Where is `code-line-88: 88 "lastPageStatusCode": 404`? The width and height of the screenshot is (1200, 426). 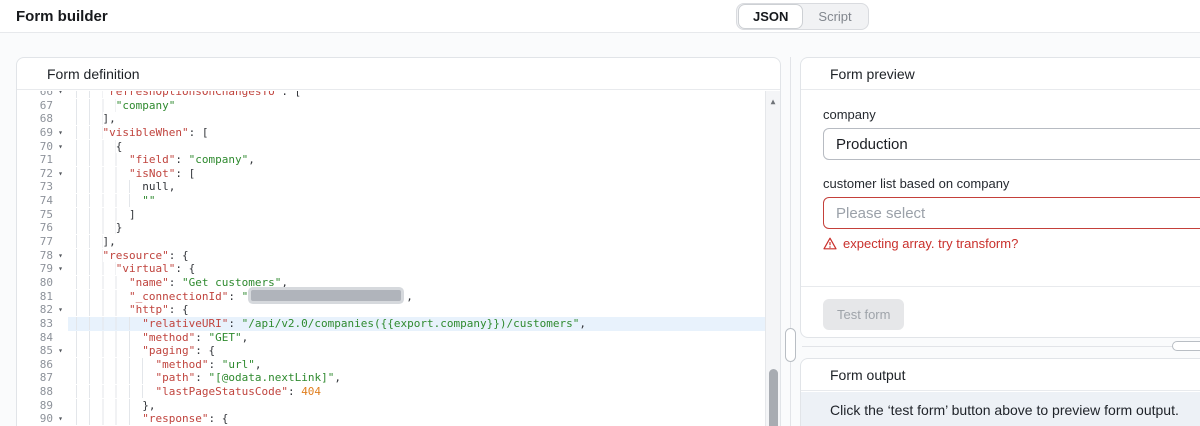 code-line-88: 88 "lastPageStatusCode": 404 is located at coordinates (398, 392).